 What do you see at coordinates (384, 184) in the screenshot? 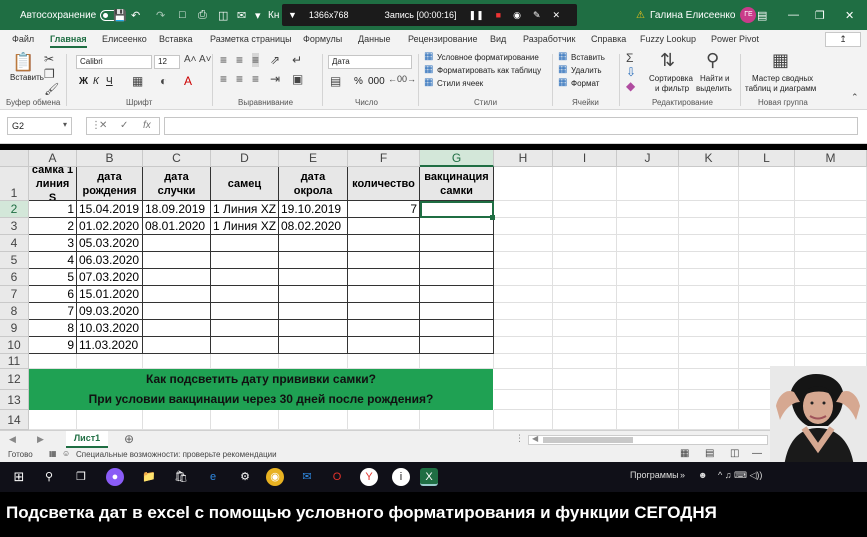
I see `table-header-f: количество` at bounding box center [384, 184].